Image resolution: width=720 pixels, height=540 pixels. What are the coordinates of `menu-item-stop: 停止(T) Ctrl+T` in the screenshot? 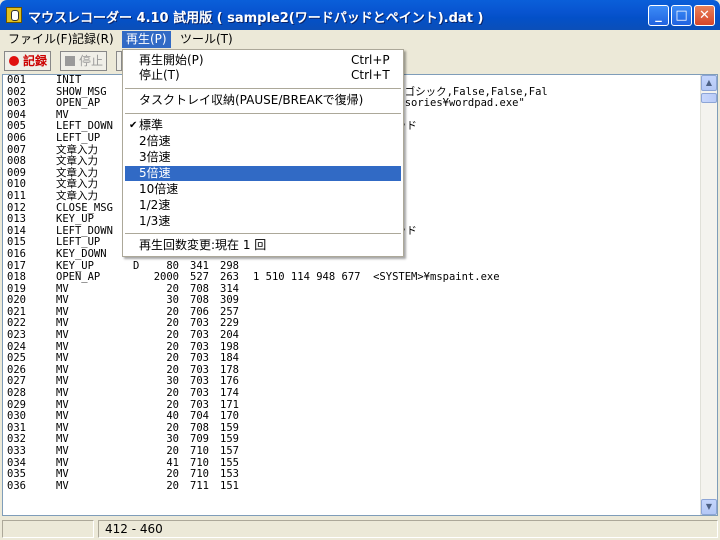 It's located at (263, 75).